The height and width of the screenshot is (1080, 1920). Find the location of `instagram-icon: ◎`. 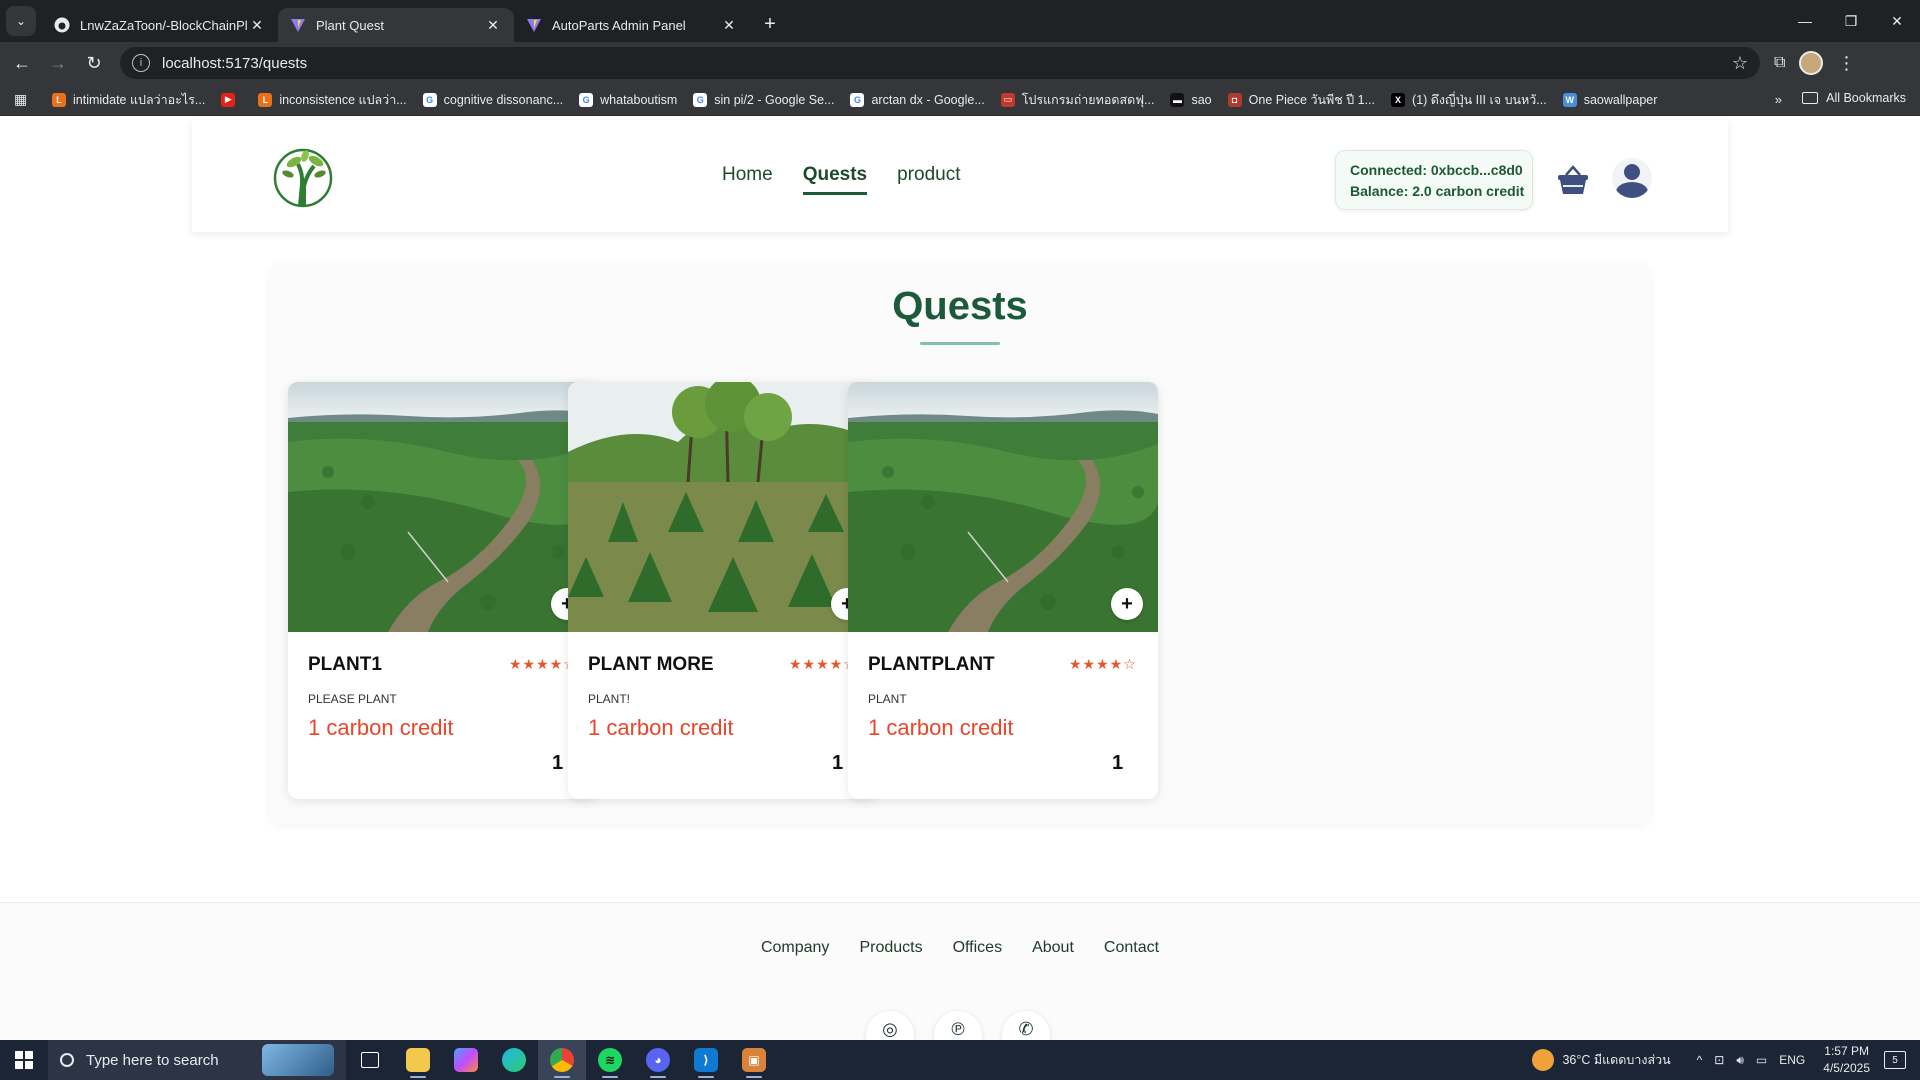

instagram-icon: ◎ is located at coordinates (890, 1025).